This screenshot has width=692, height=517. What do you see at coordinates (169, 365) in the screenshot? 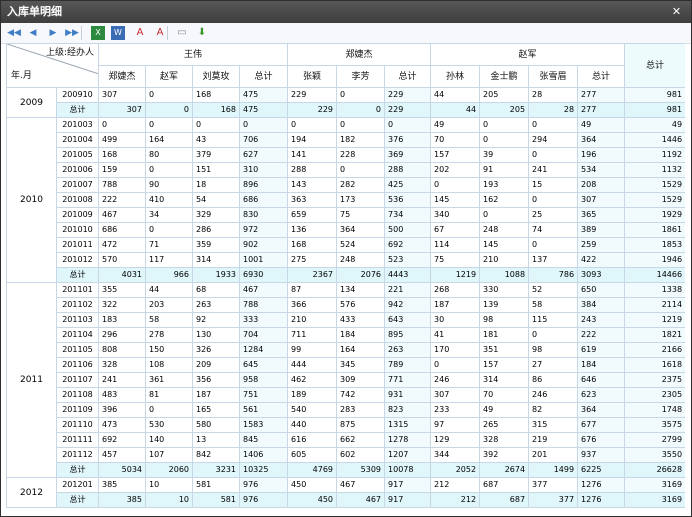
I see `value-cell: 108` at bounding box center [169, 365].